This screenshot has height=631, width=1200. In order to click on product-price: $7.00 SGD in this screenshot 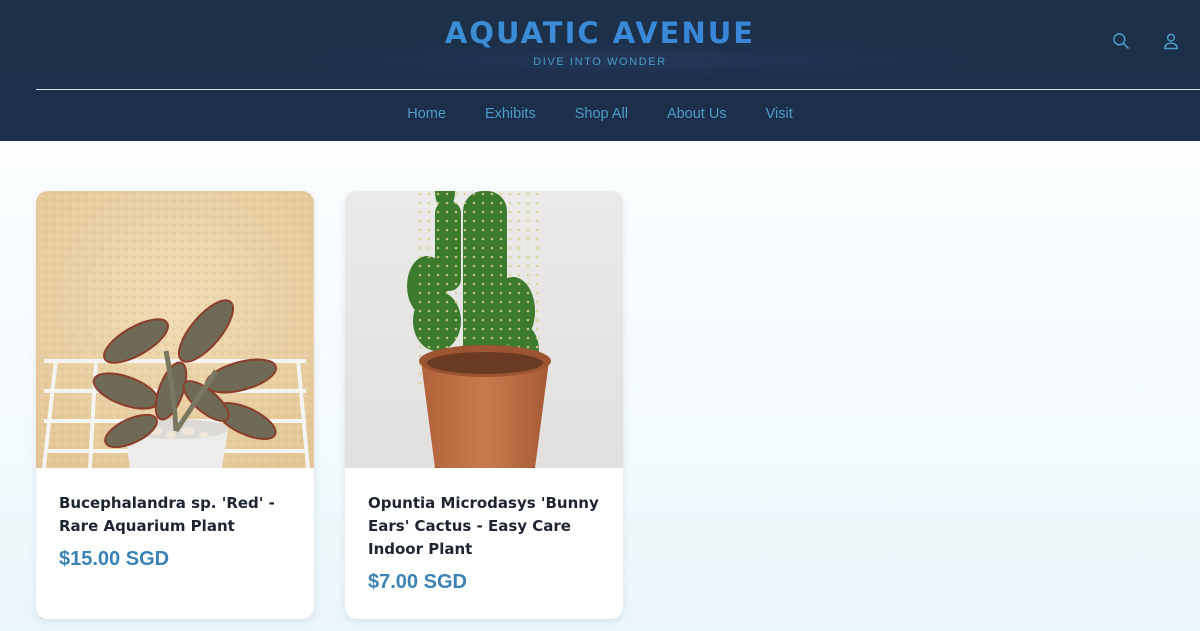, I will do `click(417, 582)`.